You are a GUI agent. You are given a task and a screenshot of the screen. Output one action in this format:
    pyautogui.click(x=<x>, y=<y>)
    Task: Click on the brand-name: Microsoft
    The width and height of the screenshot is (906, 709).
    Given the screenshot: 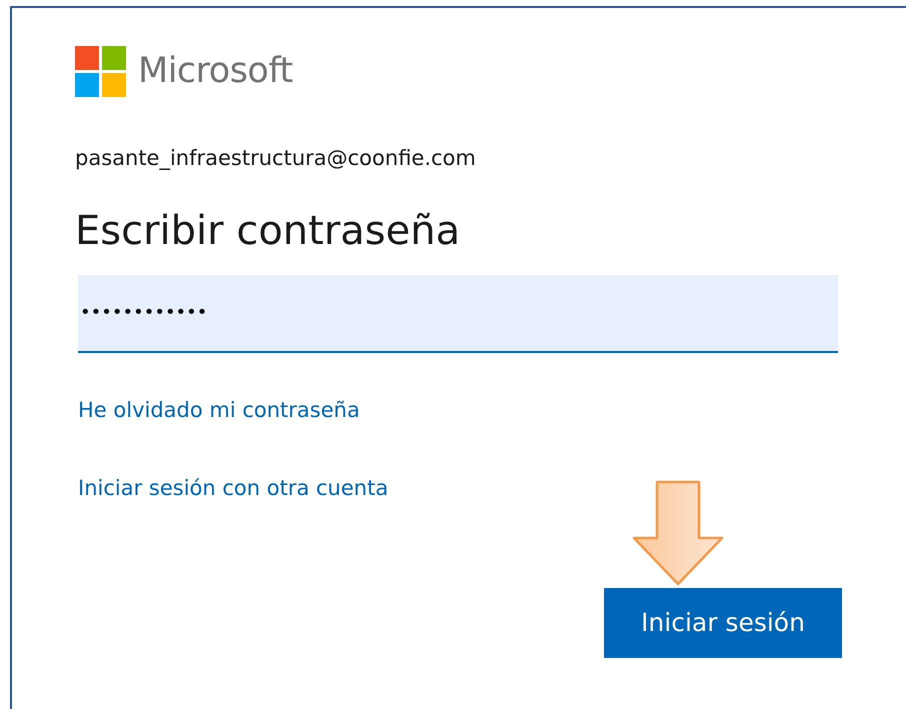 What is the action you would take?
    pyautogui.click(x=215, y=71)
    